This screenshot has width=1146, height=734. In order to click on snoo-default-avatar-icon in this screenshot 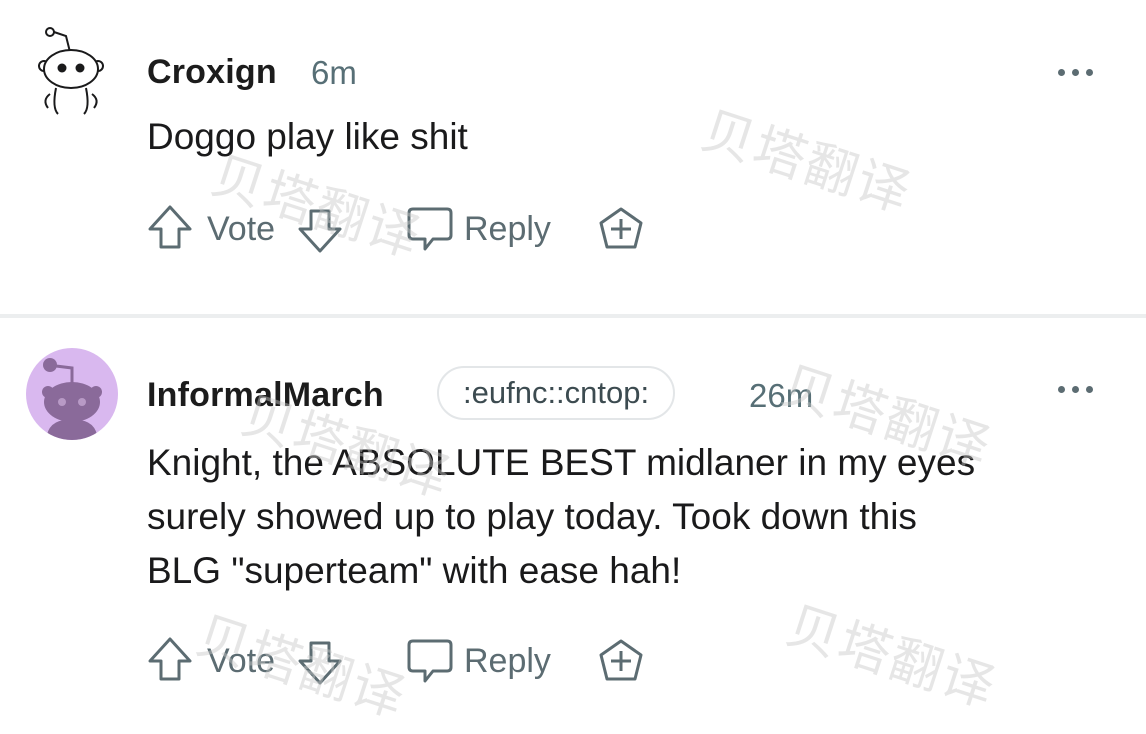, I will do `click(72, 70)`.